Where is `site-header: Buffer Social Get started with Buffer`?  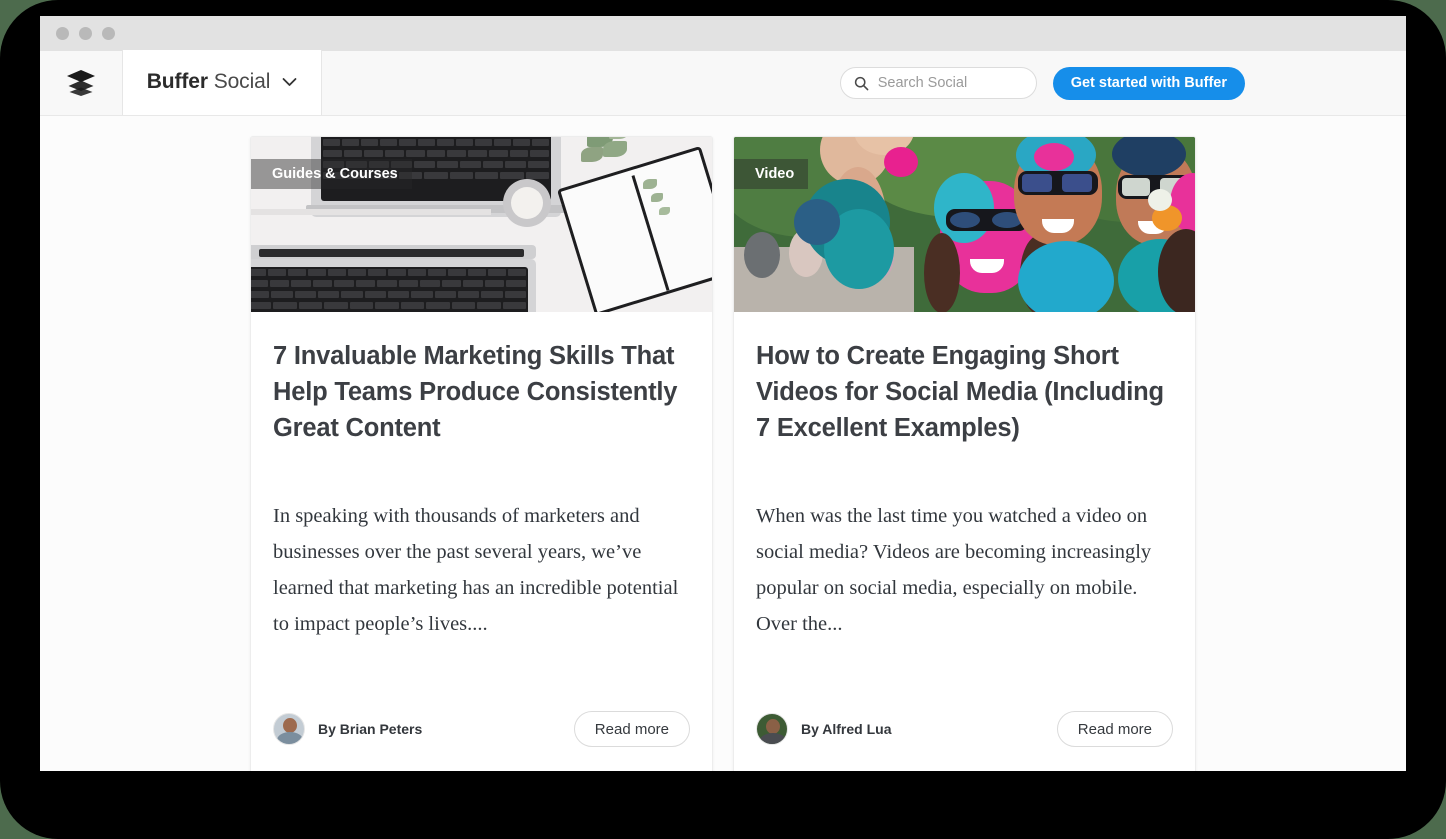
site-header: Buffer Social Get started with Buffer is located at coordinates (723, 83).